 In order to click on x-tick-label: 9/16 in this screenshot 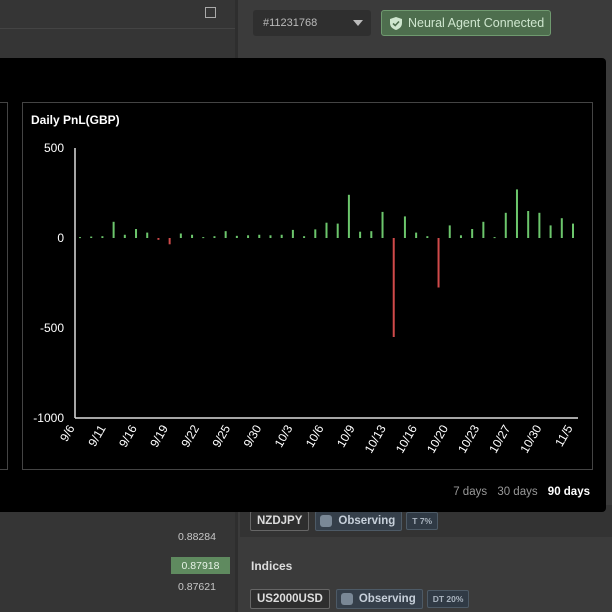, I will do `click(128, 436)`.